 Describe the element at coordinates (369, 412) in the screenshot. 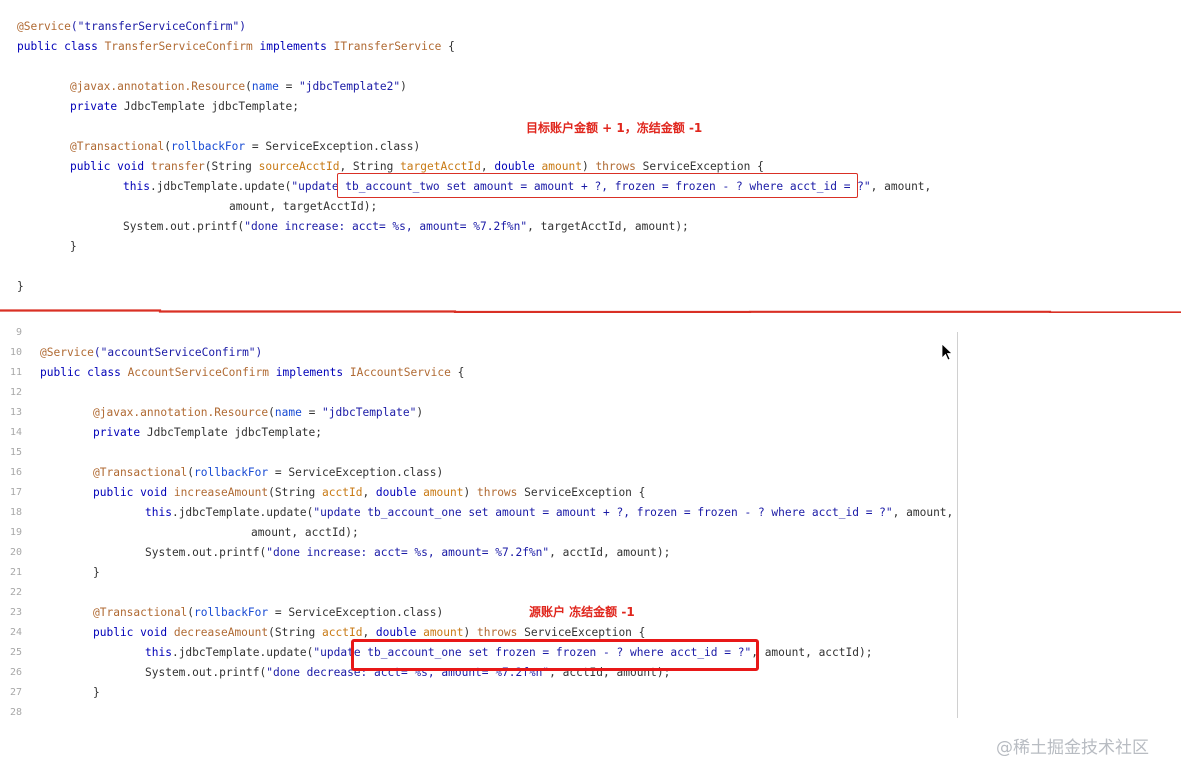

I see `string-token: "jdbcTemplate"` at that location.